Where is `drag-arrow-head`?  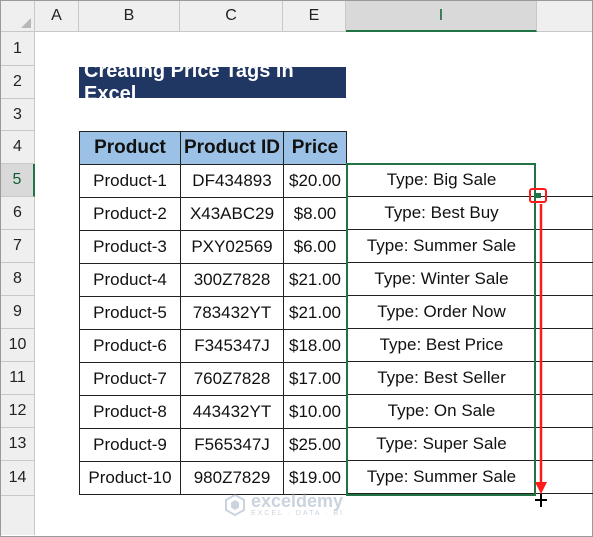 drag-arrow-head is located at coordinates (541, 488).